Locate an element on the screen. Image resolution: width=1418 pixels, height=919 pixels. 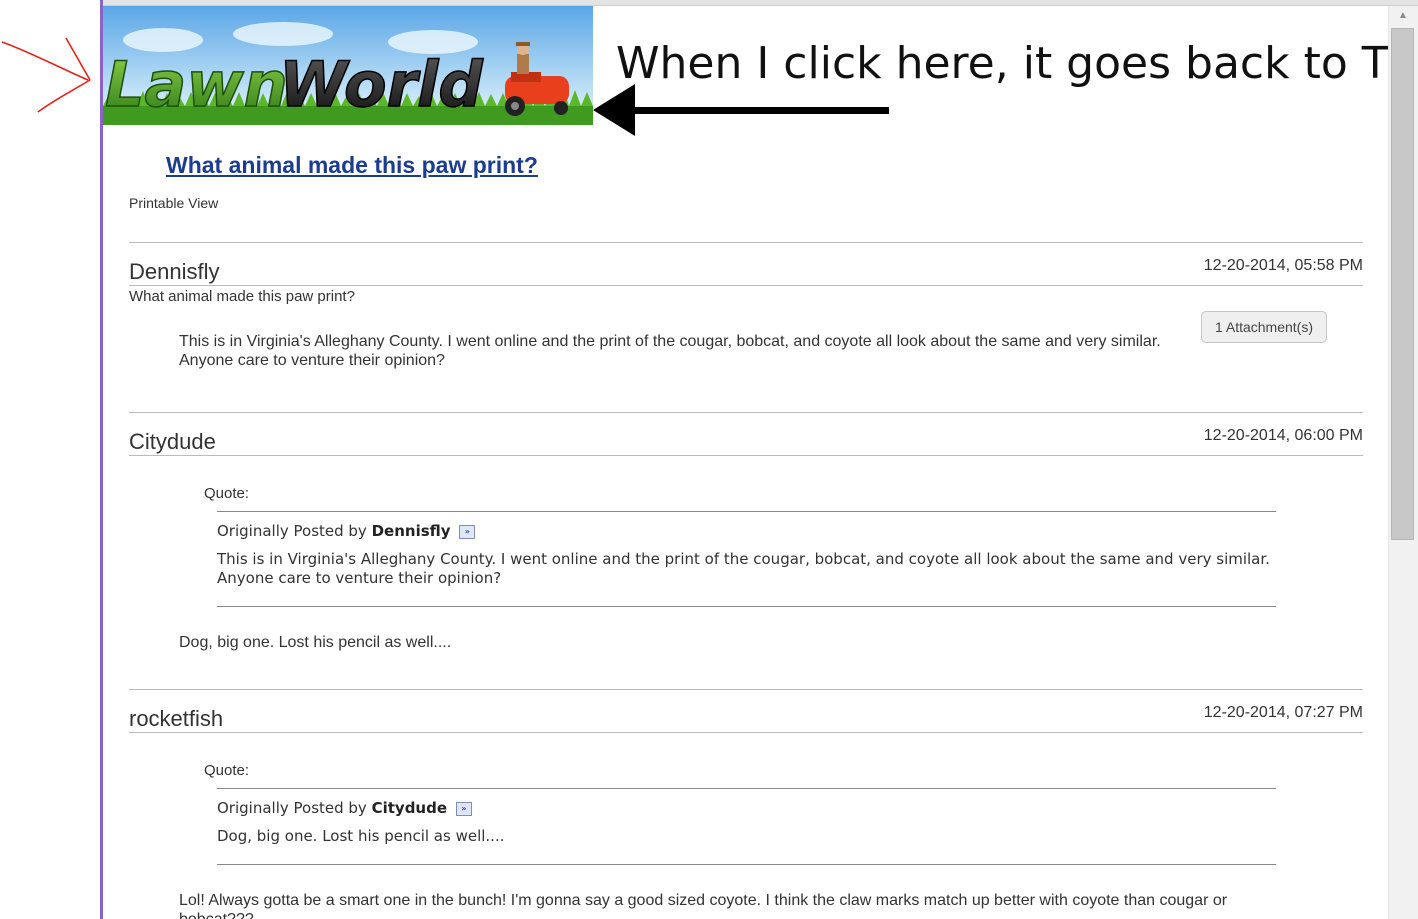
vertical-scrollbar: ▲ is located at coordinates (1403, 462).